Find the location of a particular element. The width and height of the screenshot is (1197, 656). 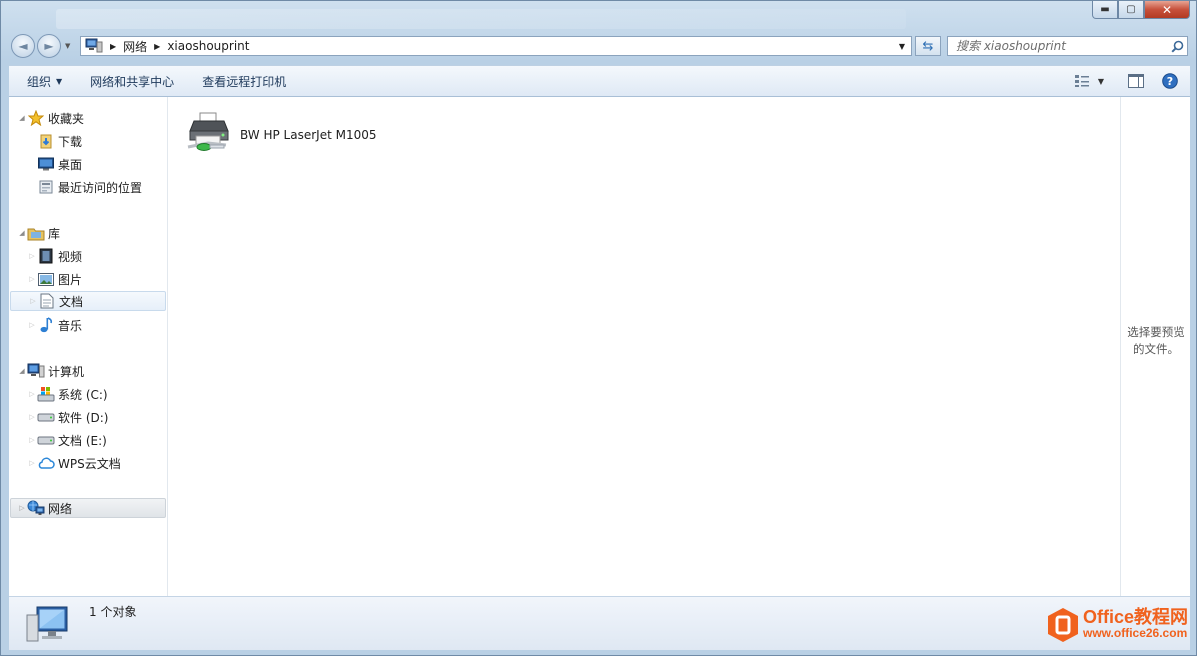

item-count: 1 个对象 is located at coordinates (113, 612).